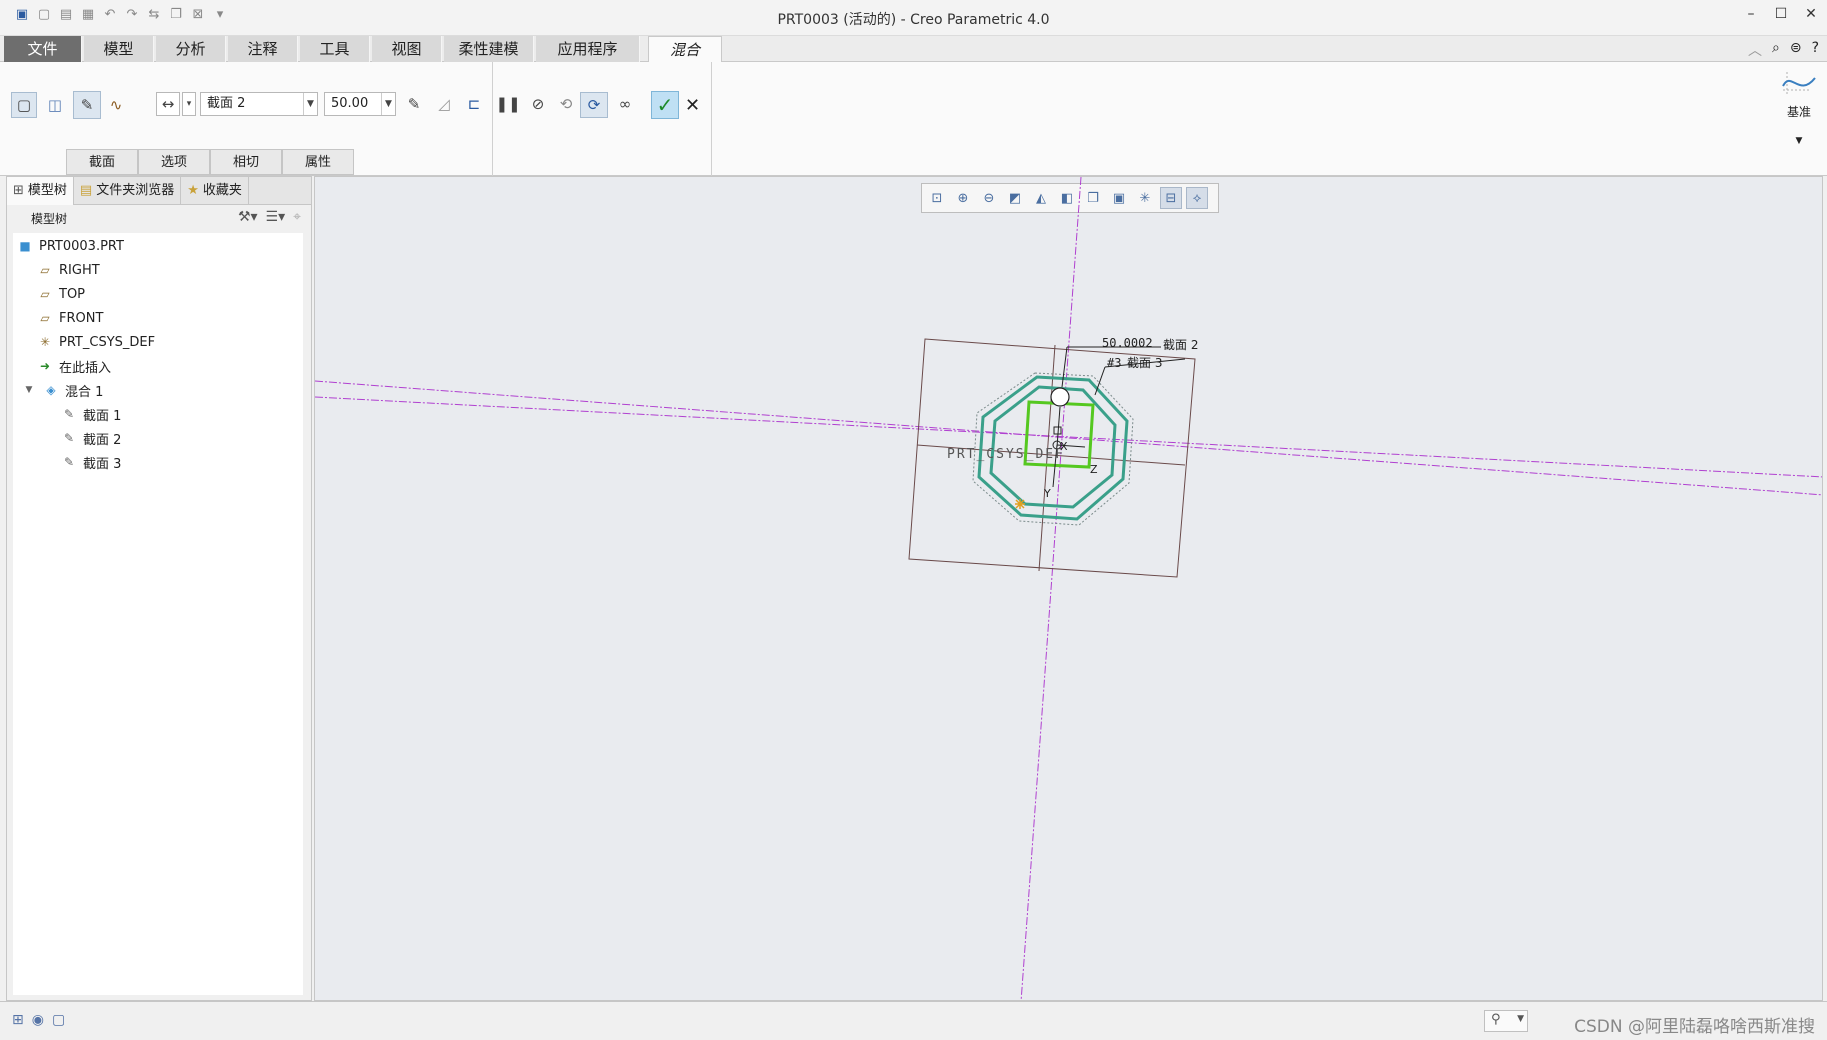 The height and width of the screenshot is (1040, 1827). Describe the element at coordinates (40, 191) in the screenshot. I see `tab-model-tree: ⊞ 模型树` at that location.